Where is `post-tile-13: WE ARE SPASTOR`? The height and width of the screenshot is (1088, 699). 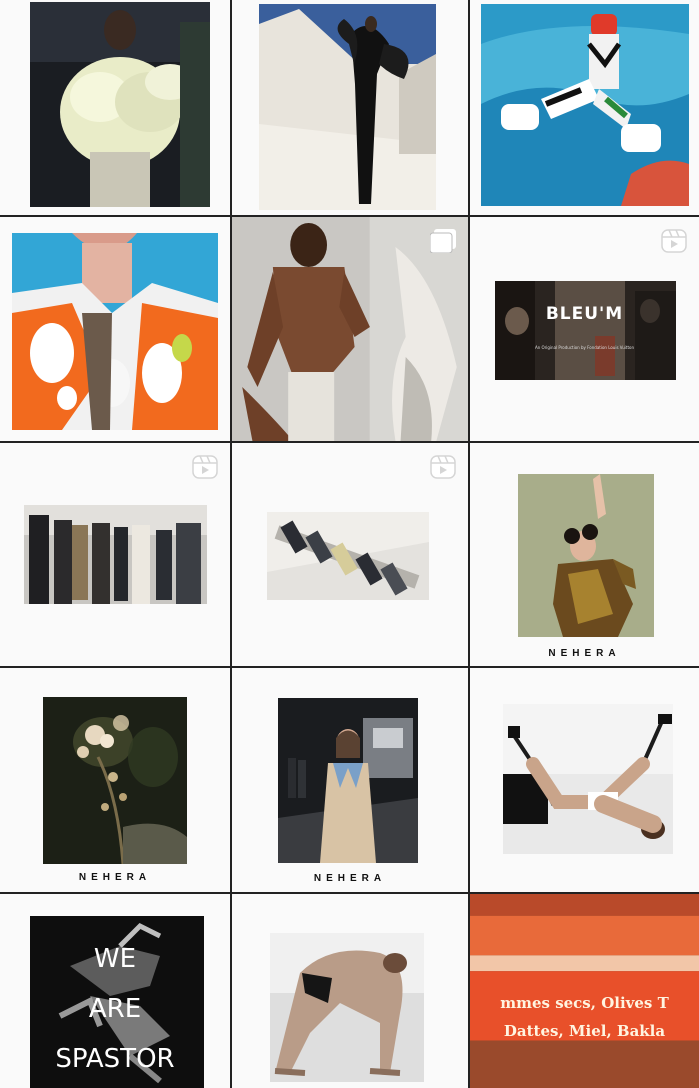 post-tile-13: WE ARE SPASTOR is located at coordinates (115, 991).